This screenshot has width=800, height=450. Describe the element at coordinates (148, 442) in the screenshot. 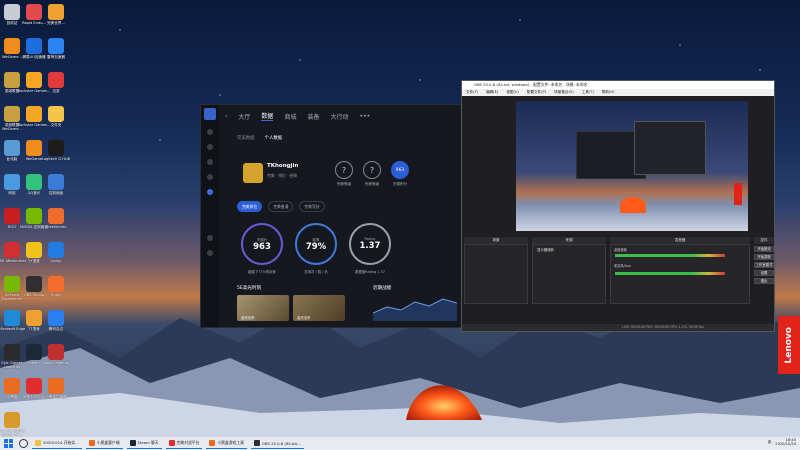

I see `taskbar-app-label: Steam 聊天` at that location.